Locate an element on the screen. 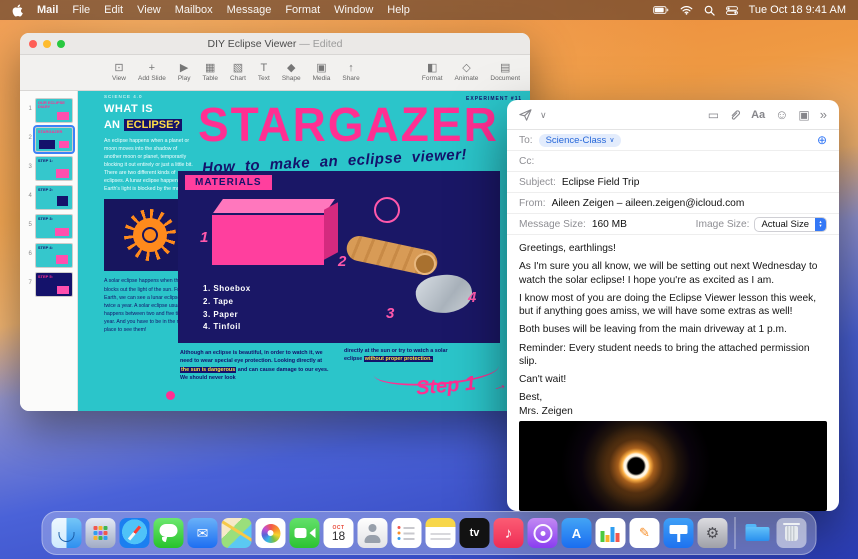 The width and height of the screenshot is (858, 559). sidebar-slide-1: 1 OUR ECLIPSE DIARY is located at coordinates (48, 110).